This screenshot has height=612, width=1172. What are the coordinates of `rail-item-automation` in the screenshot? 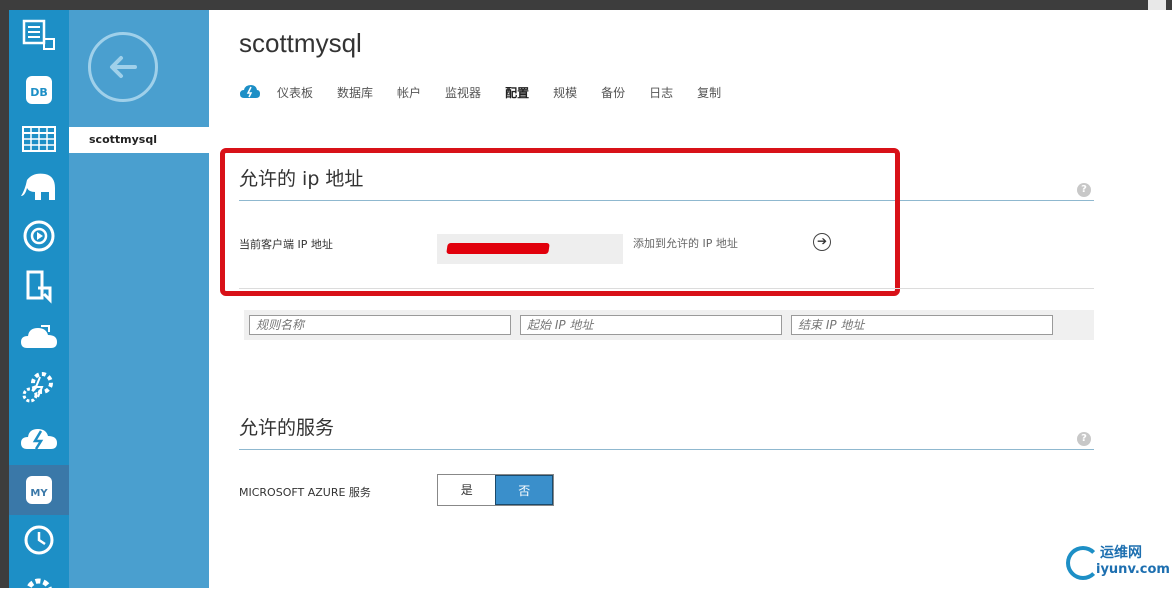 It's located at (39, 387).